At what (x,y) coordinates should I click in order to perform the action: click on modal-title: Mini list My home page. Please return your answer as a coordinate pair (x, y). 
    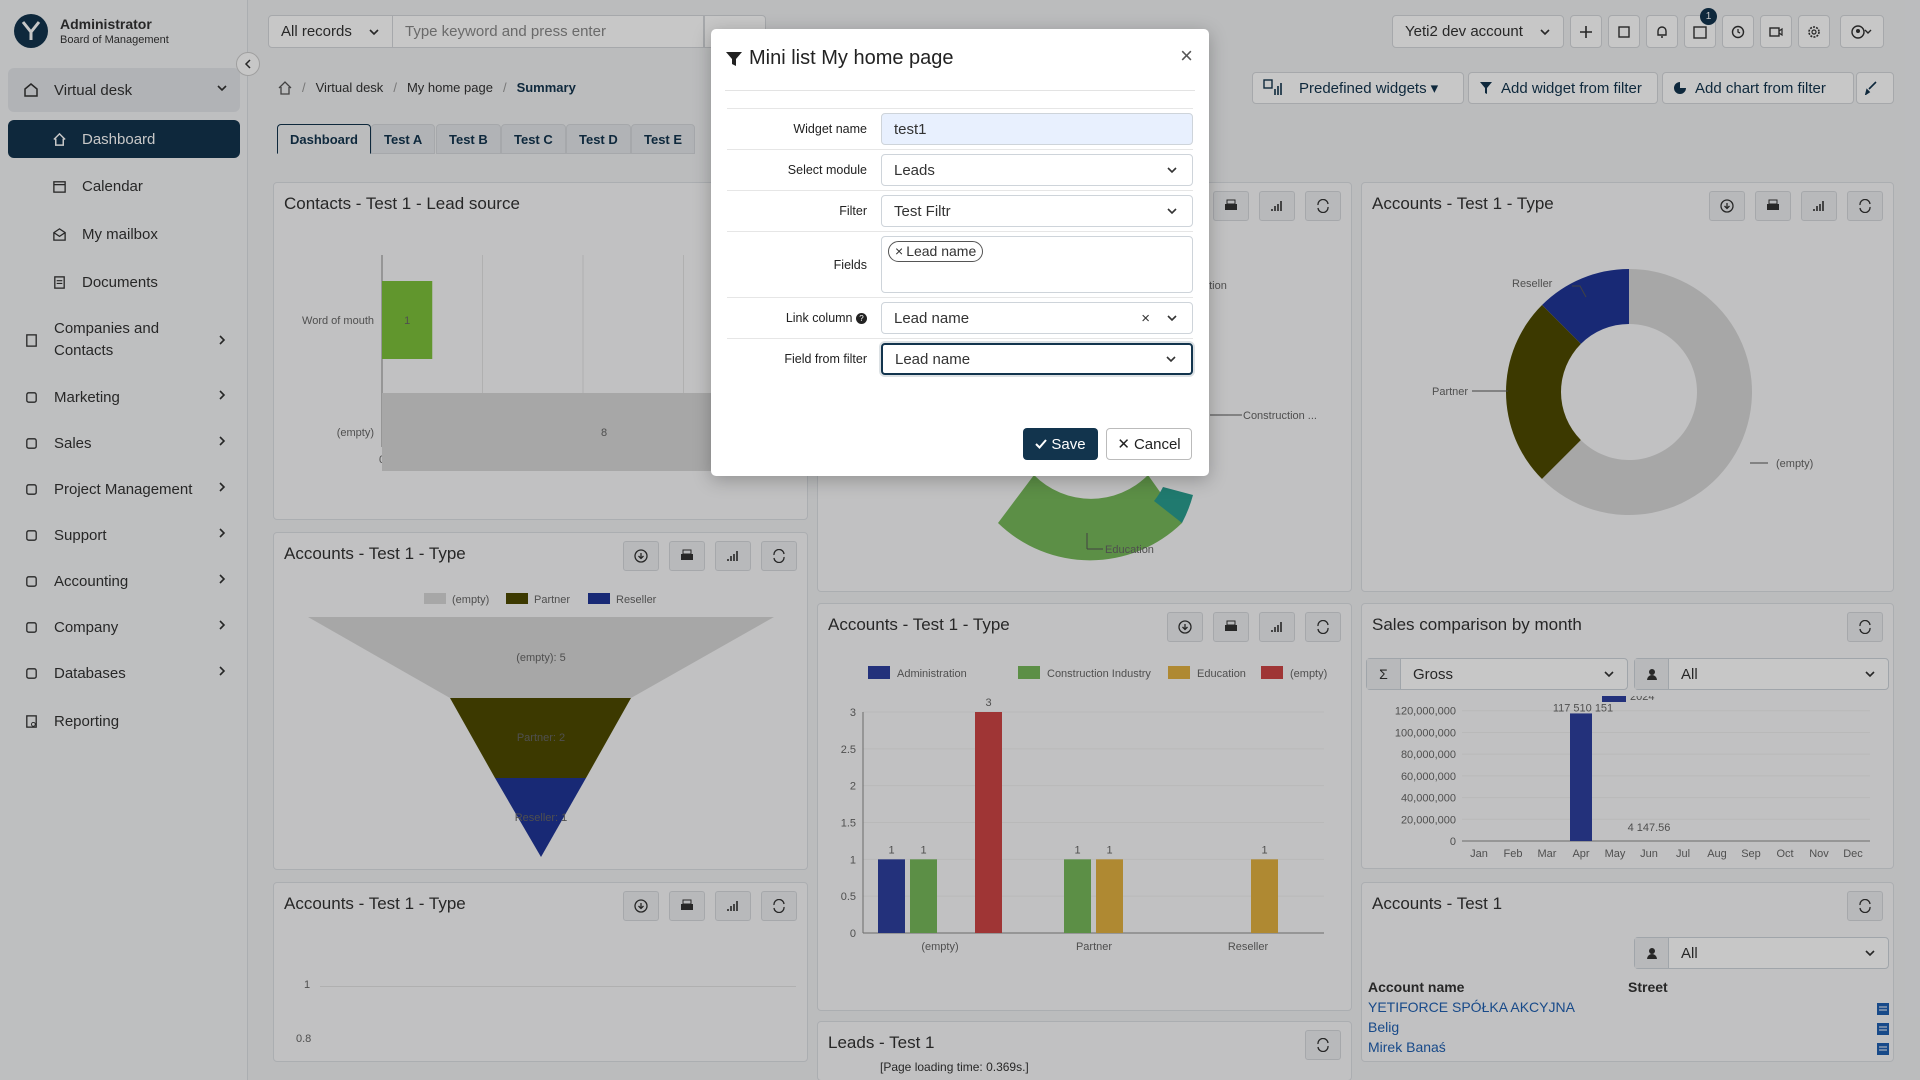
    Looking at the image, I should click on (839, 58).